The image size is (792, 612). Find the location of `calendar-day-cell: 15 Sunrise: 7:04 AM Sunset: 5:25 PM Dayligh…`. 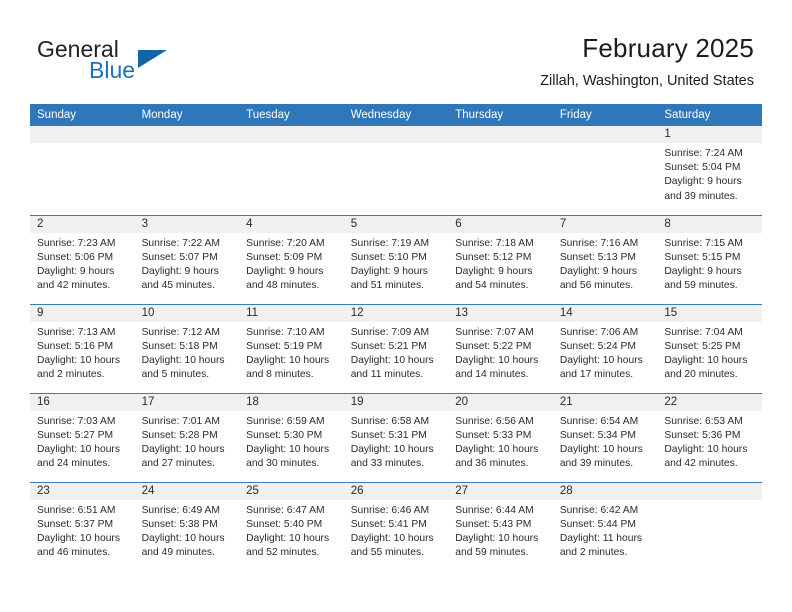

calendar-day-cell: 15 Sunrise: 7:04 AM Sunset: 5:25 PM Dayligh… is located at coordinates (709, 348).